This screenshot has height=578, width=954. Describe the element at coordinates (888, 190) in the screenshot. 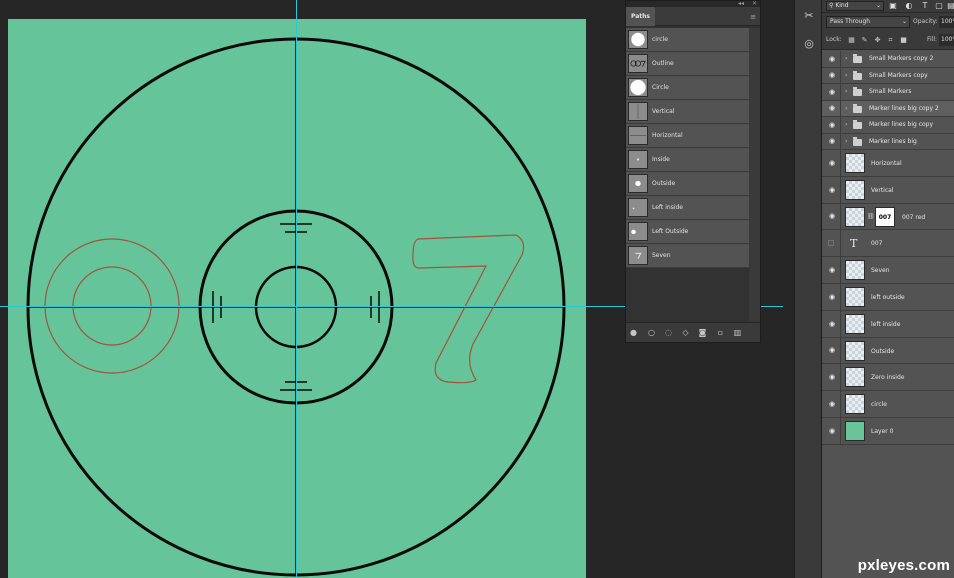

I see `layer-vertical: ◉ Vertical` at that location.